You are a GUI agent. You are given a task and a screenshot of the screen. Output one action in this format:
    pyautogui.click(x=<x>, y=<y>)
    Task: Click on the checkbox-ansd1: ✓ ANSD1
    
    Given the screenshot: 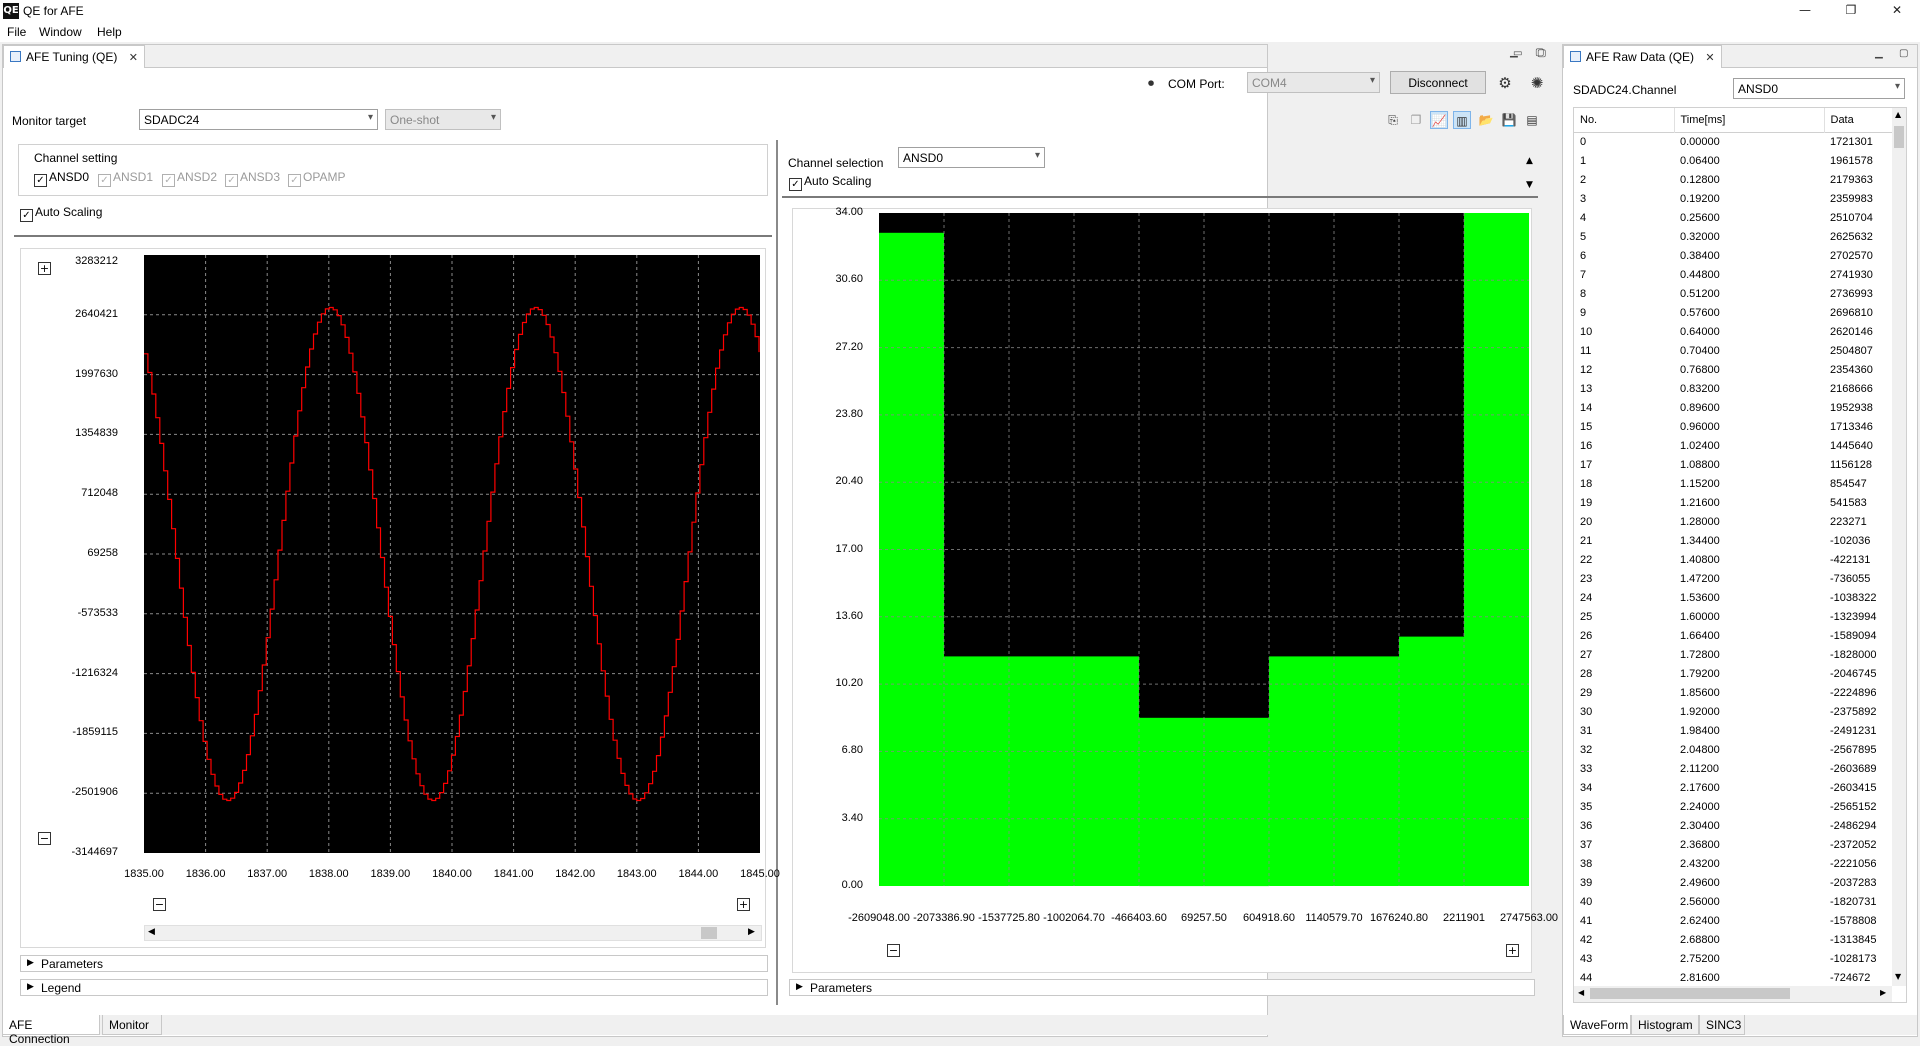 What is the action you would take?
    pyautogui.click(x=125, y=178)
    